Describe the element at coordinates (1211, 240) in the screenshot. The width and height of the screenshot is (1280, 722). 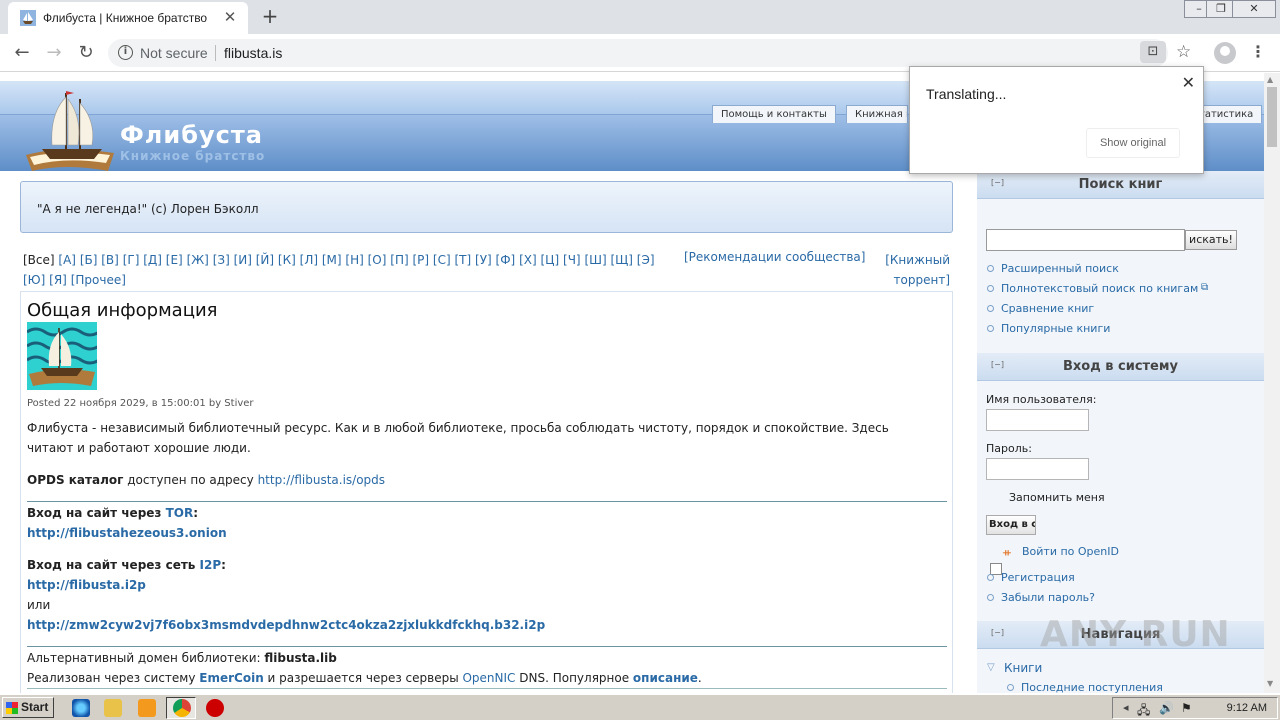
I see `search-button: искать!` at that location.